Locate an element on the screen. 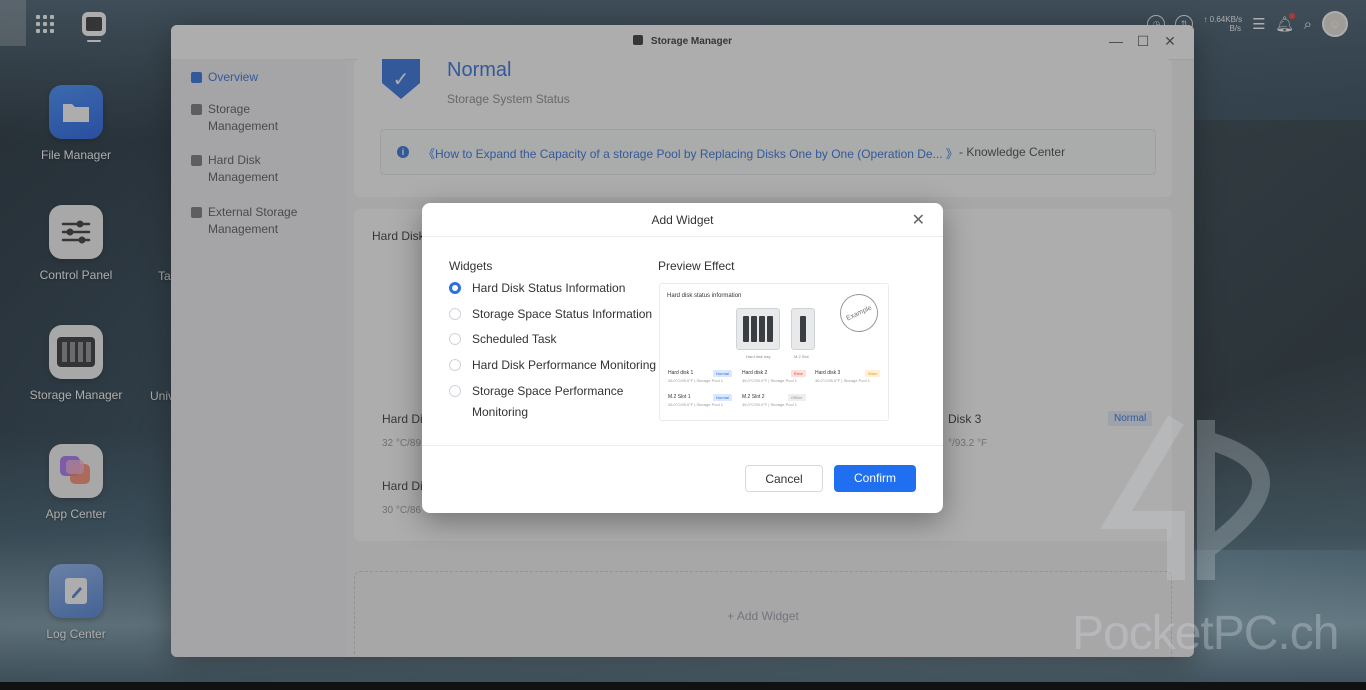 This screenshot has height=690, width=1366. preview-title: Hard disk status information is located at coordinates (704, 296).